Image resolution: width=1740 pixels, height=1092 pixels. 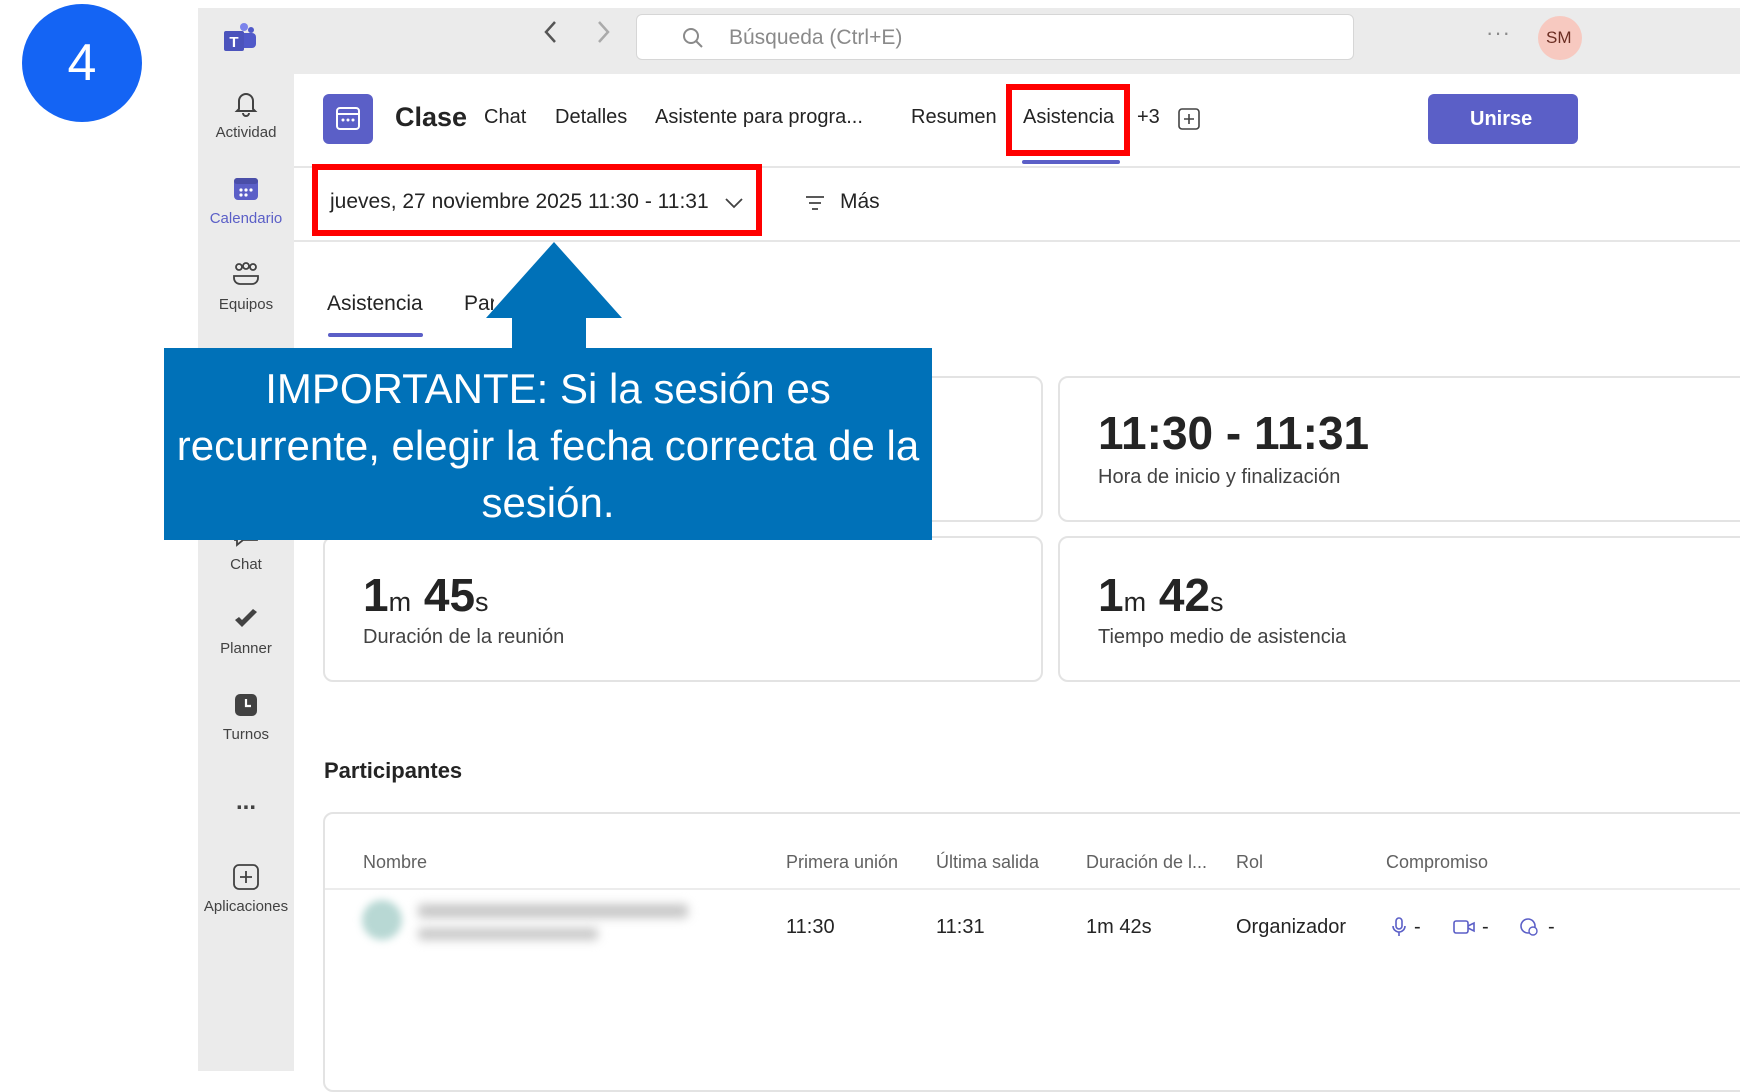 What do you see at coordinates (464, 637) in the screenshot?
I see `duration-label: Duración de la reunión` at bounding box center [464, 637].